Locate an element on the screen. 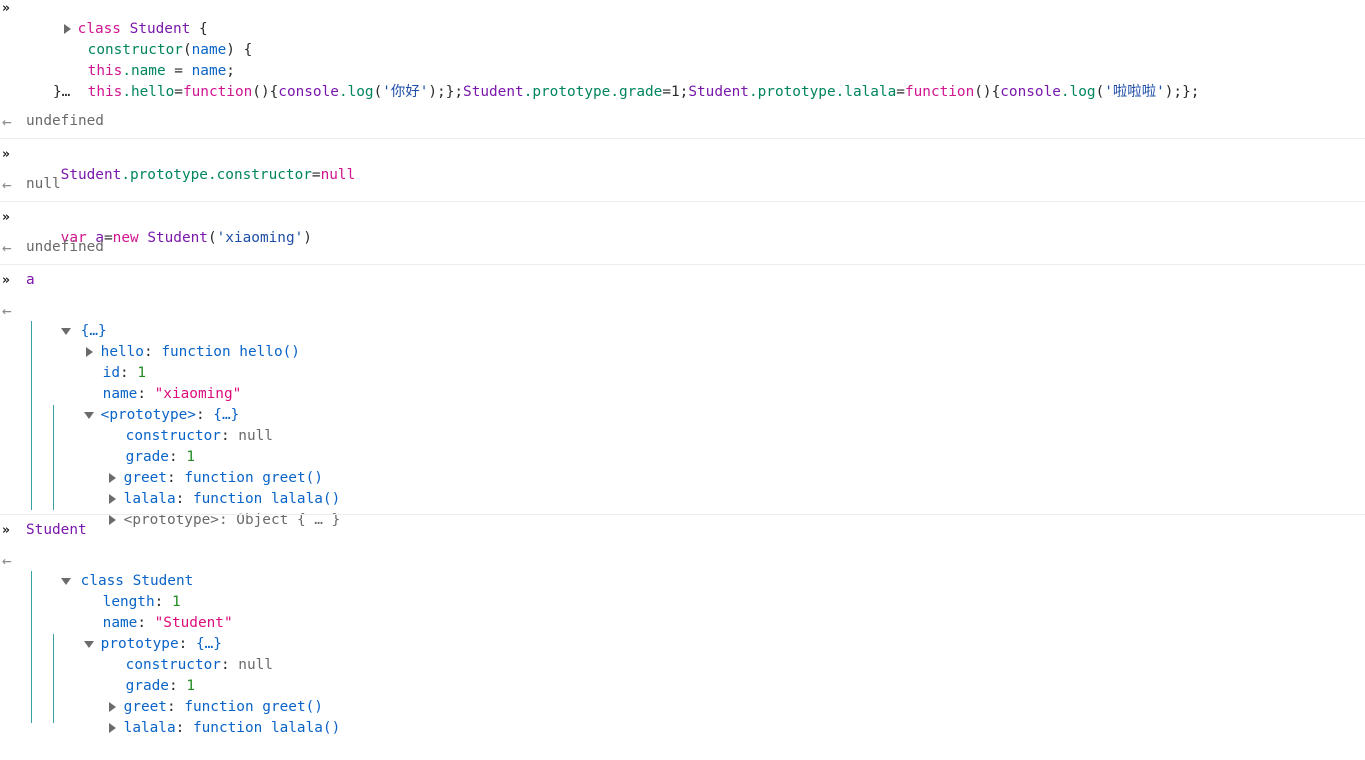 Image resolution: width=1365 pixels, height=760 pixels. this-keyword: this is located at coordinates (105, 92).